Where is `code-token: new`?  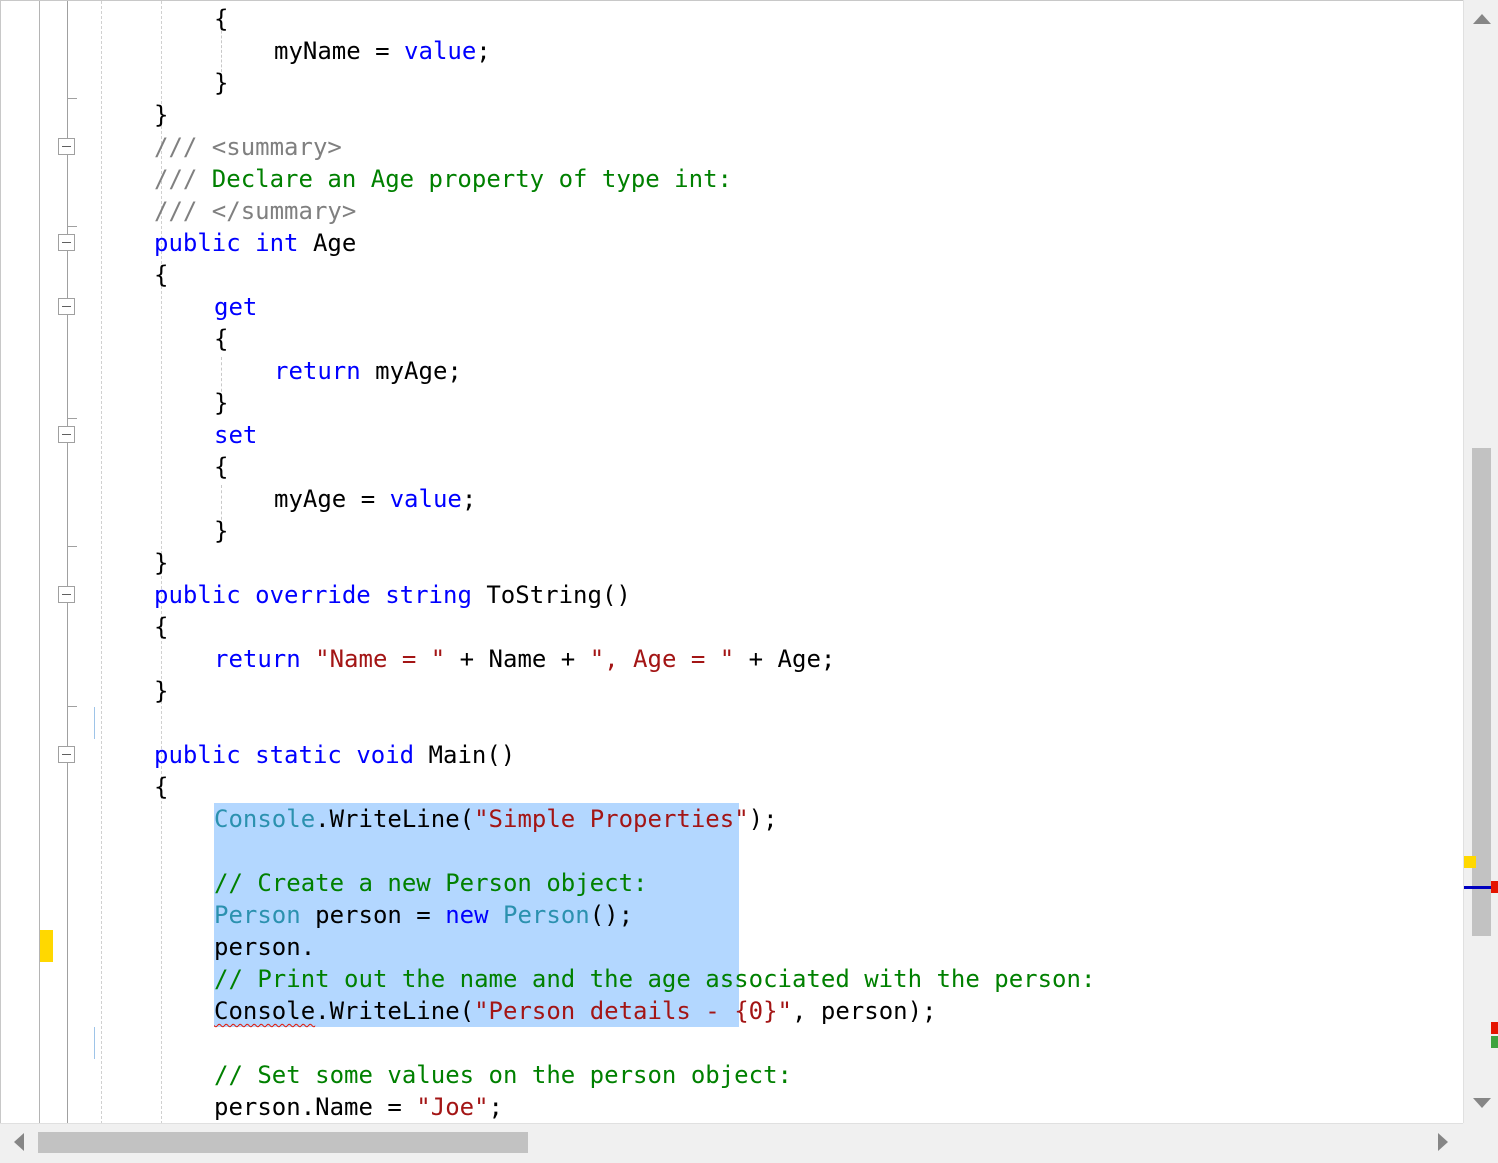 code-token: new is located at coordinates (467, 915).